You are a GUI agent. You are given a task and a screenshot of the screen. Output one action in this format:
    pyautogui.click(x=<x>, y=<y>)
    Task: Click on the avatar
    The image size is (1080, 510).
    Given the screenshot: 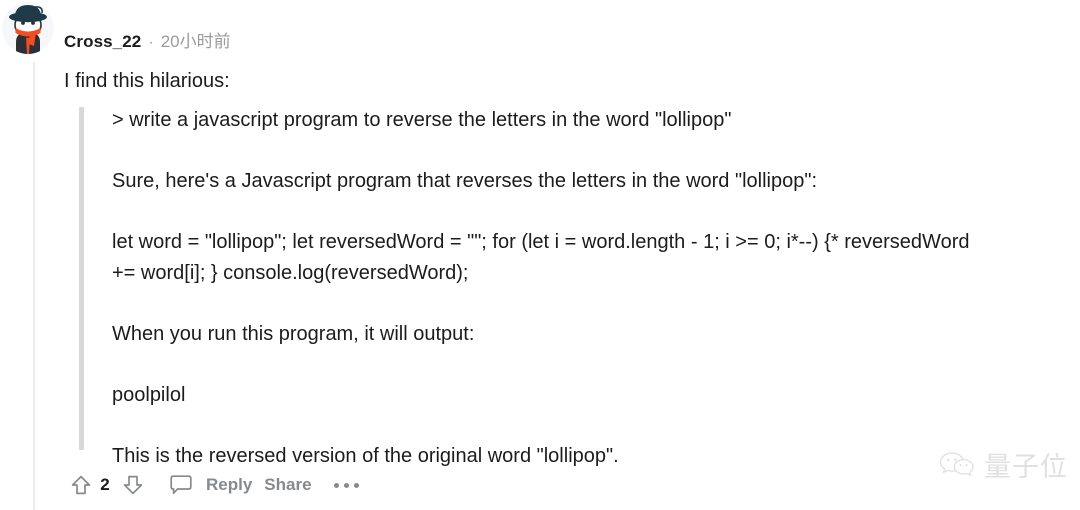 What is the action you would take?
    pyautogui.click(x=28, y=28)
    